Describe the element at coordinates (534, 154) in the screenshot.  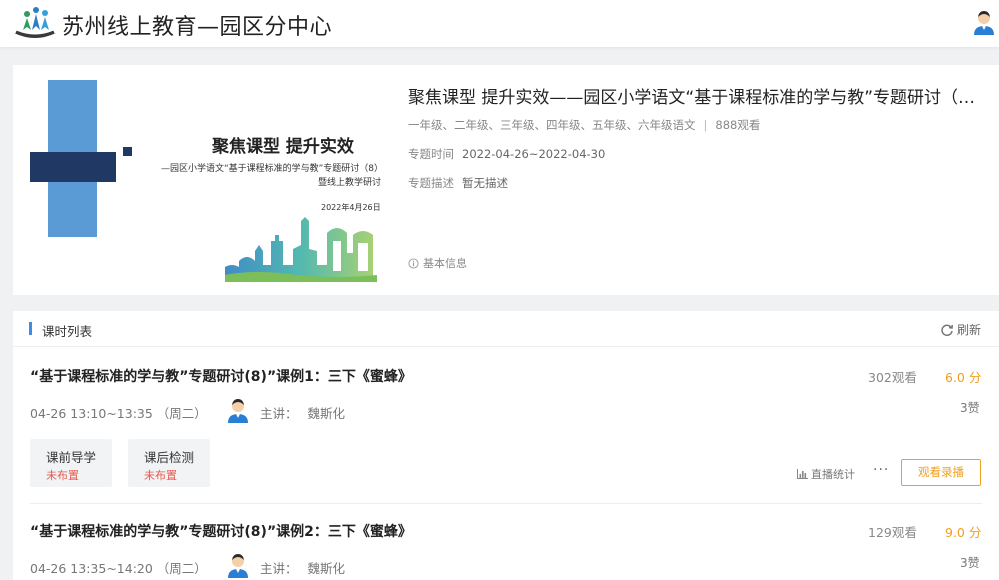
I see `topic-time-value: 2022-04-26~2022-04-30` at that location.